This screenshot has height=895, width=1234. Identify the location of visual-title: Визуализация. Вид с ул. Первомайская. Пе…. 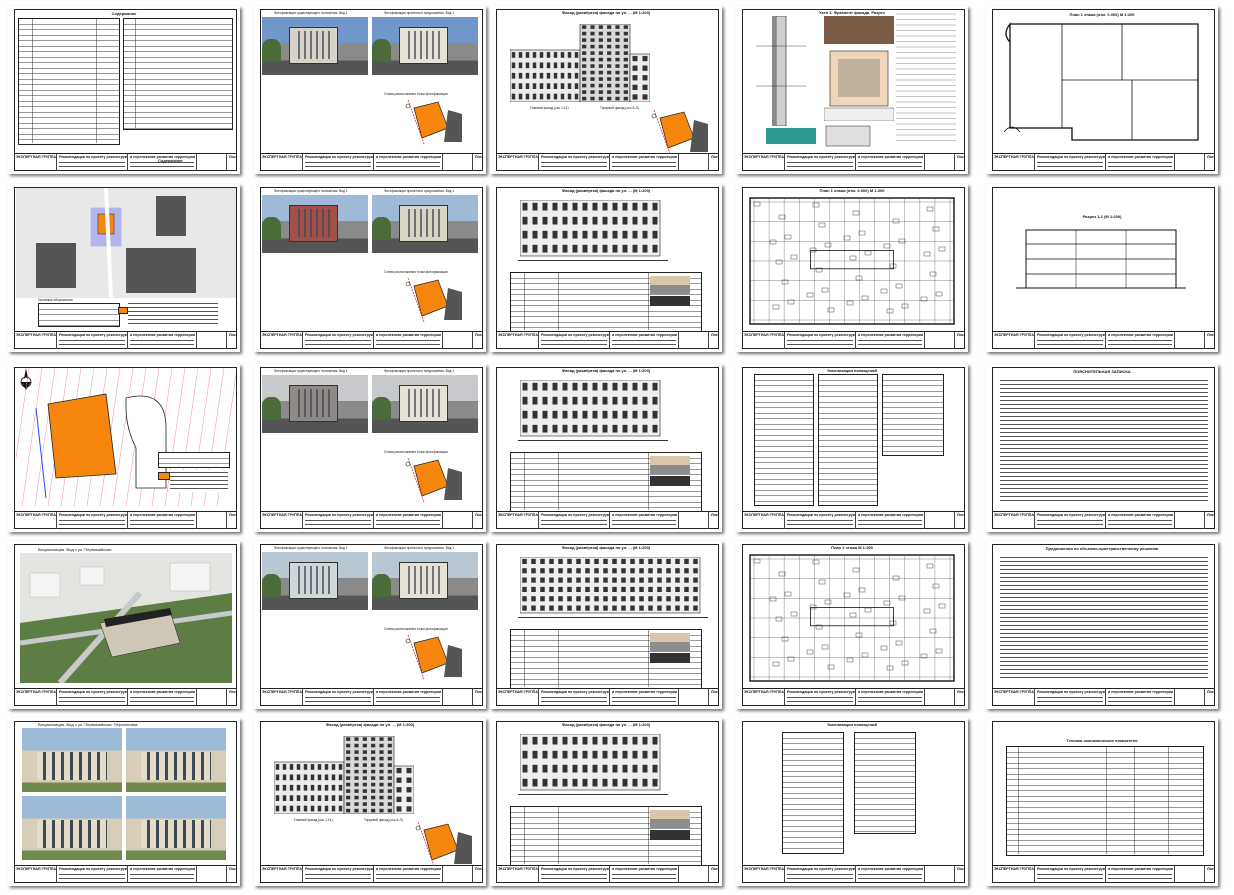
(88, 724).